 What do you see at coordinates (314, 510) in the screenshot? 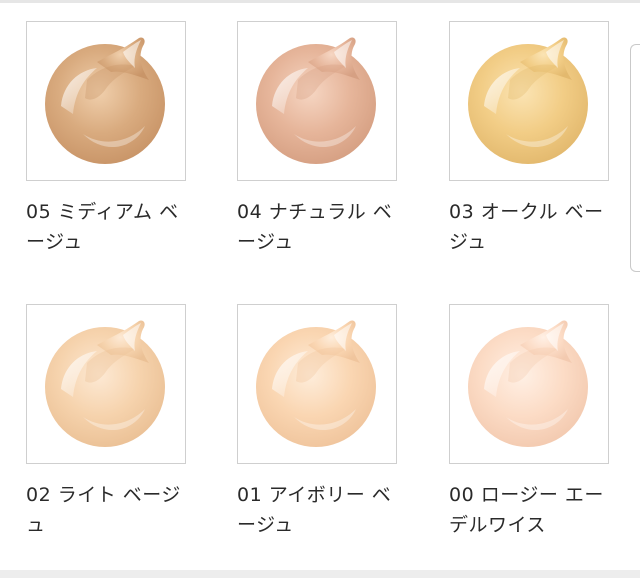
I see `shade-label: 01 アイボリー ベージュ` at bounding box center [314, 510].